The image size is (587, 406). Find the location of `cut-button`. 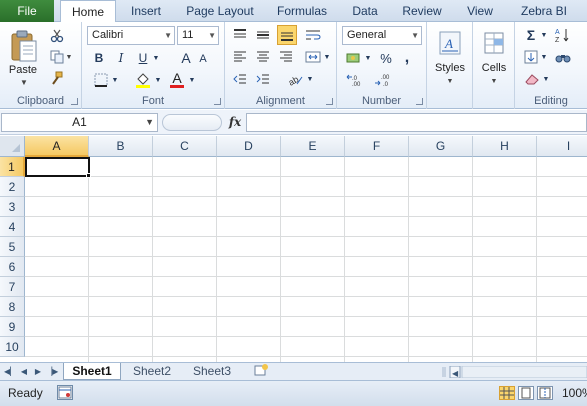

cut-button is located at coordinates (57, 36).